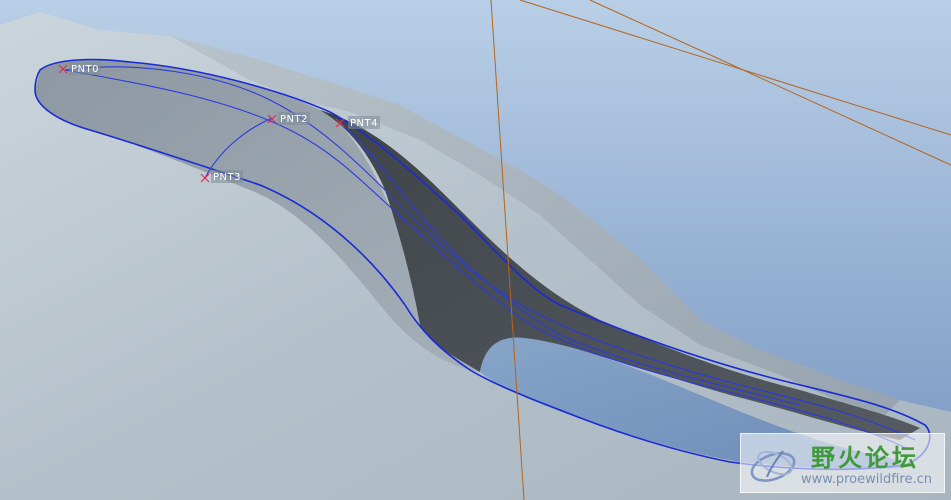 Image resolution: width=951 pixels, height=500 pixels. I want to click on point-label: PNT2, so click(294, 119).